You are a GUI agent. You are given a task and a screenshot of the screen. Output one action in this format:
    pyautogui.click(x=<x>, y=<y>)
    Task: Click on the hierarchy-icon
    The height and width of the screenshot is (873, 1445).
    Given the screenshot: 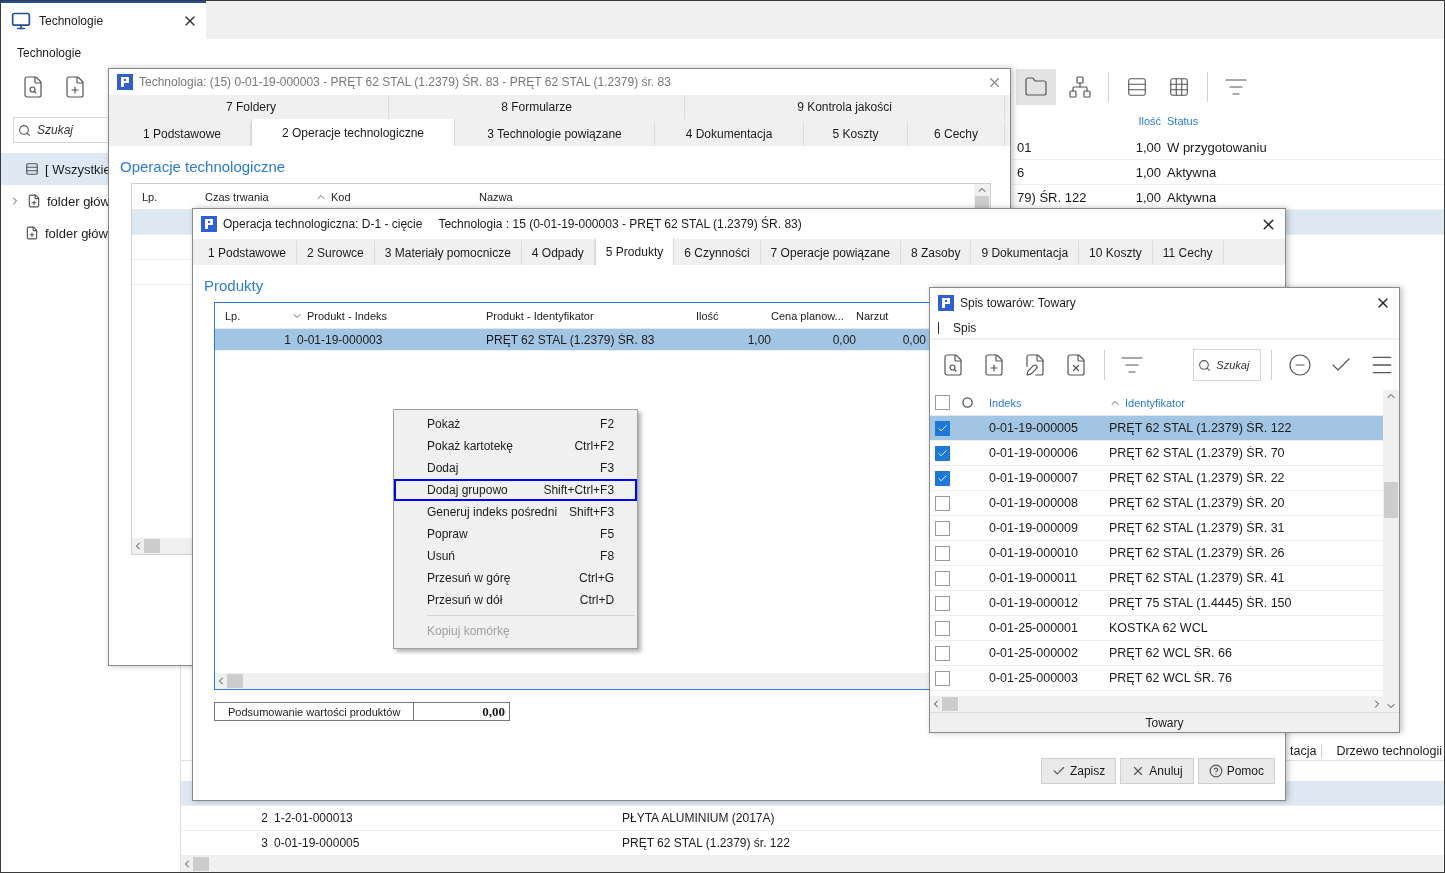 What is the action you would take?
    pyautogui.click(x=1080, y=87)
    